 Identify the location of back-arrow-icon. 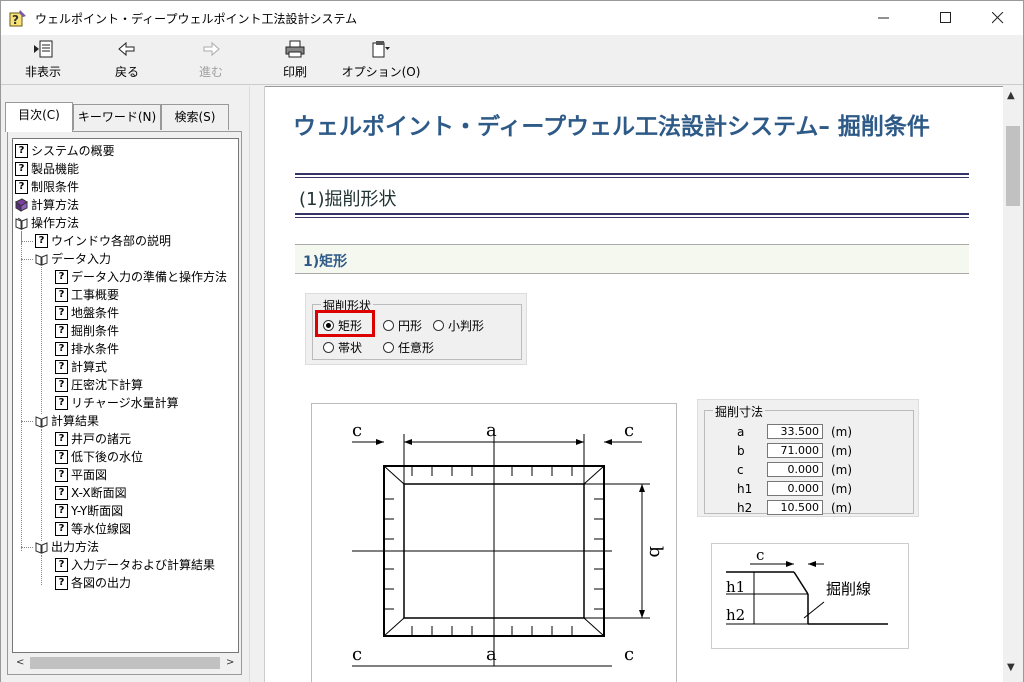
(126, 49).